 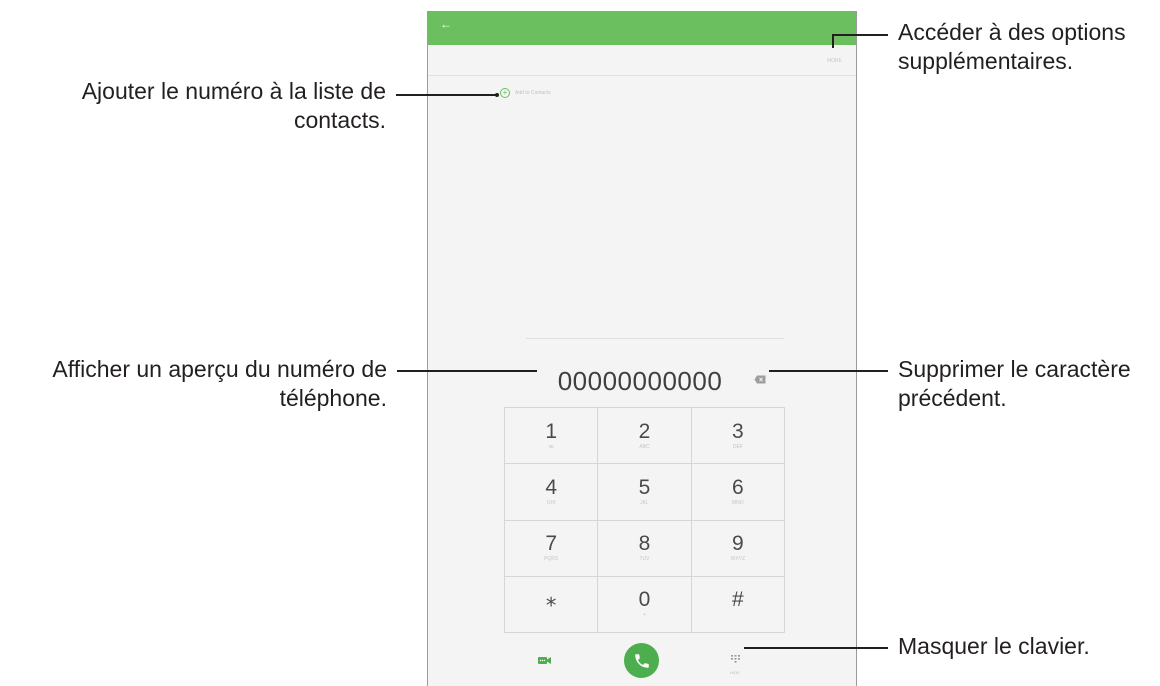 What do you see at coordinates (644, 487) in the screenshot?
I see `key-digit: 5` at bounding box center [644, 487].